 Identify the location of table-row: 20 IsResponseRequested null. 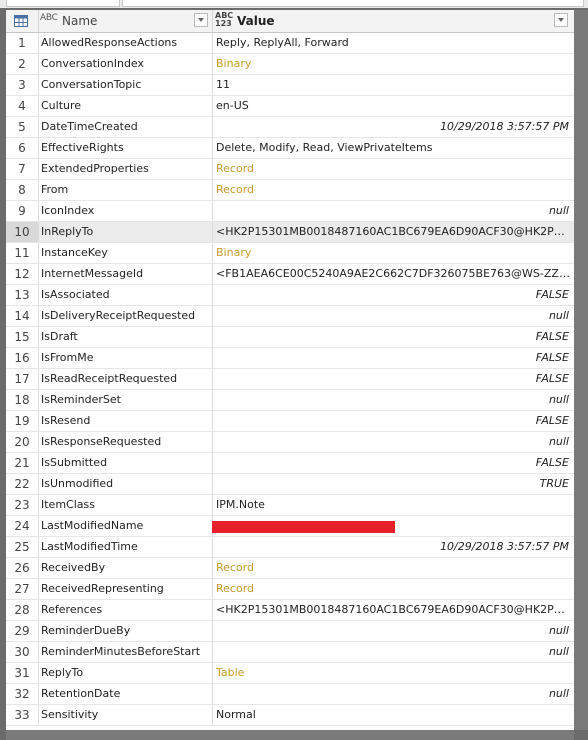
(290, 442).